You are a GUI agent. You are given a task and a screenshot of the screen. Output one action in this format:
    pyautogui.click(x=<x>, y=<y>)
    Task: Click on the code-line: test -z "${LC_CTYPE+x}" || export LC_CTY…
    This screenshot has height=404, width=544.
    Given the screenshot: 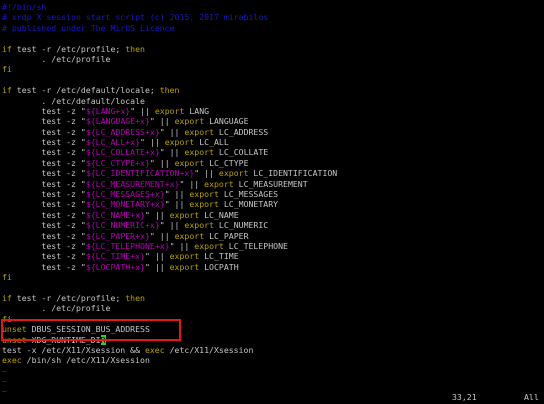 What is the action you would take?
    pyautogui.click(x=125, y=162)
    